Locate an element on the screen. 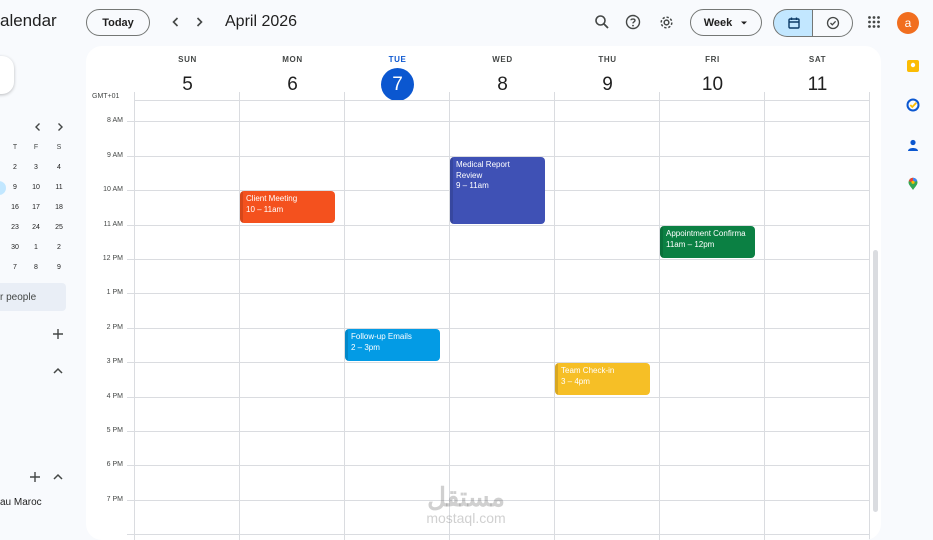  mini-calendar-week-row: 234 is located at coordinates (36, 168).